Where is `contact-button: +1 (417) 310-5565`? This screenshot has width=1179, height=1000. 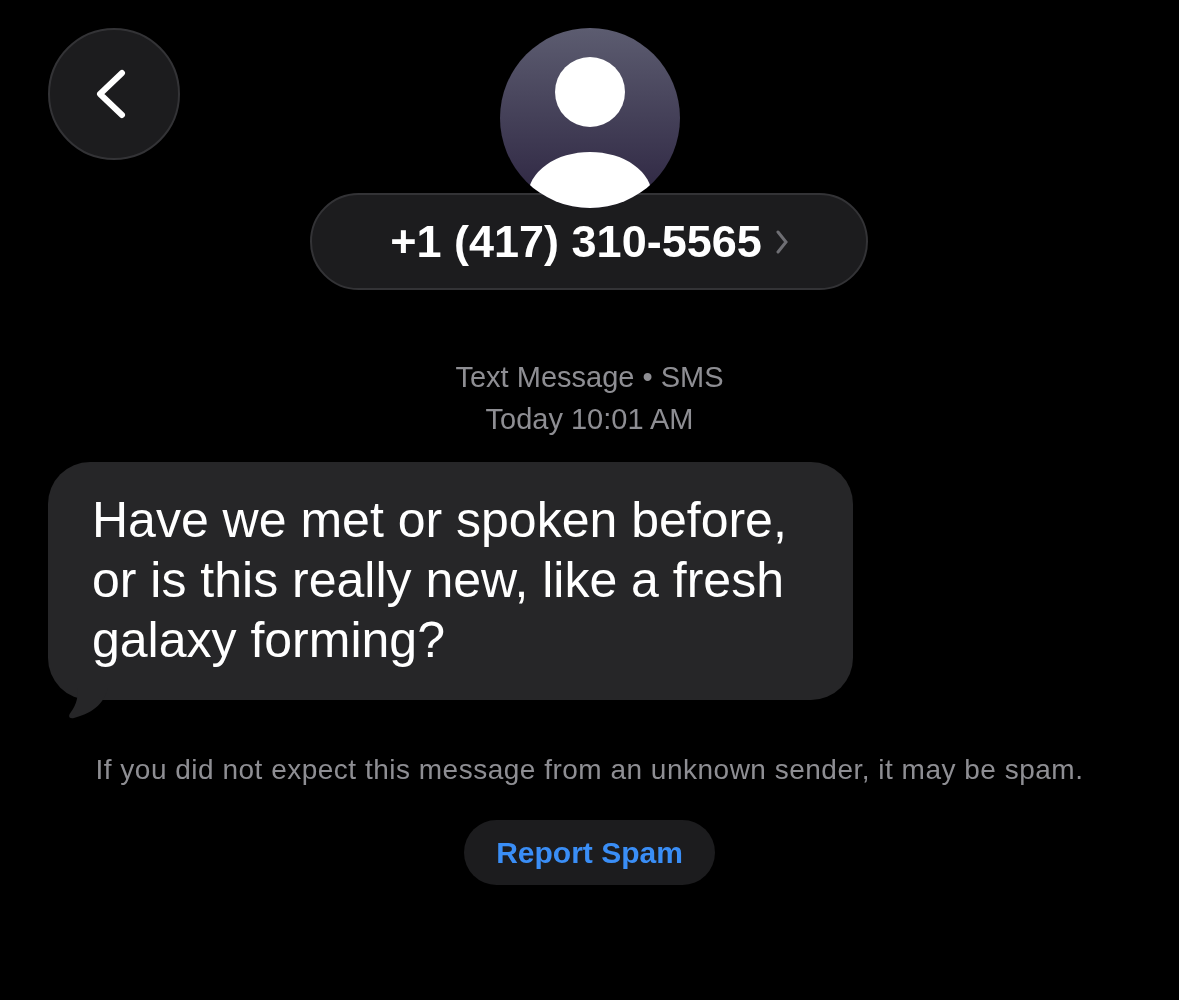
contact-button: +1 (417) 310-5565 is located at coordinates (589, 241).